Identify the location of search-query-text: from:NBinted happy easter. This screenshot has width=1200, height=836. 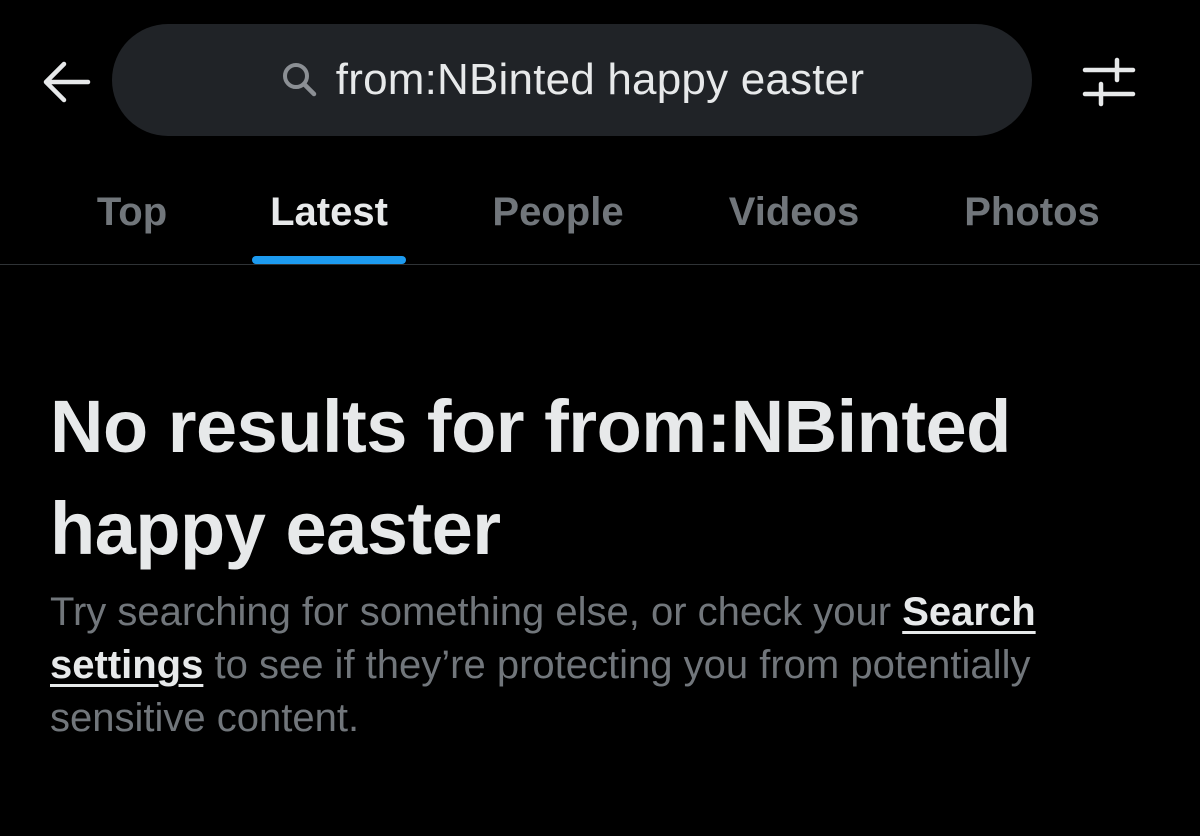
(600, 79).